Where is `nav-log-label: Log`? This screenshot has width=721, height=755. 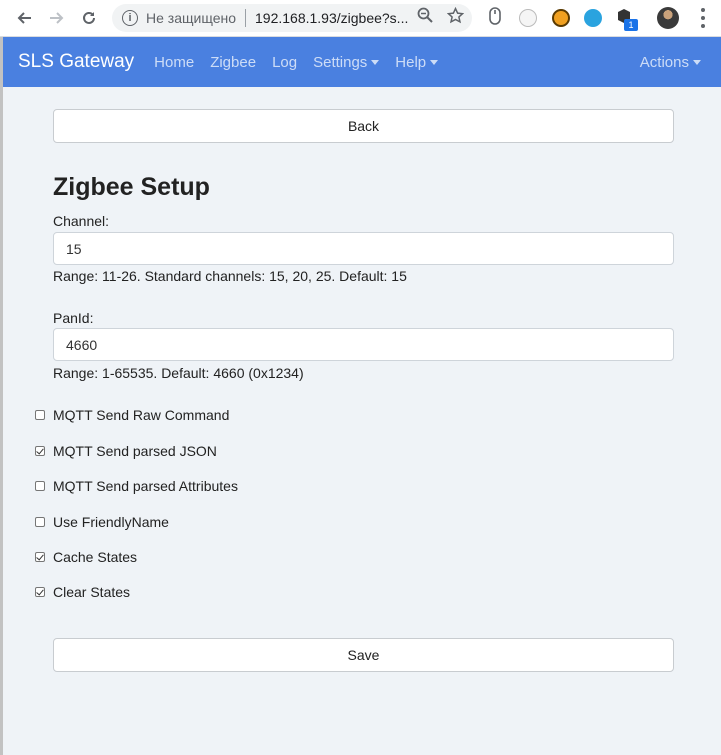 nav-log-label: Log is located at coordinates (285, 62).